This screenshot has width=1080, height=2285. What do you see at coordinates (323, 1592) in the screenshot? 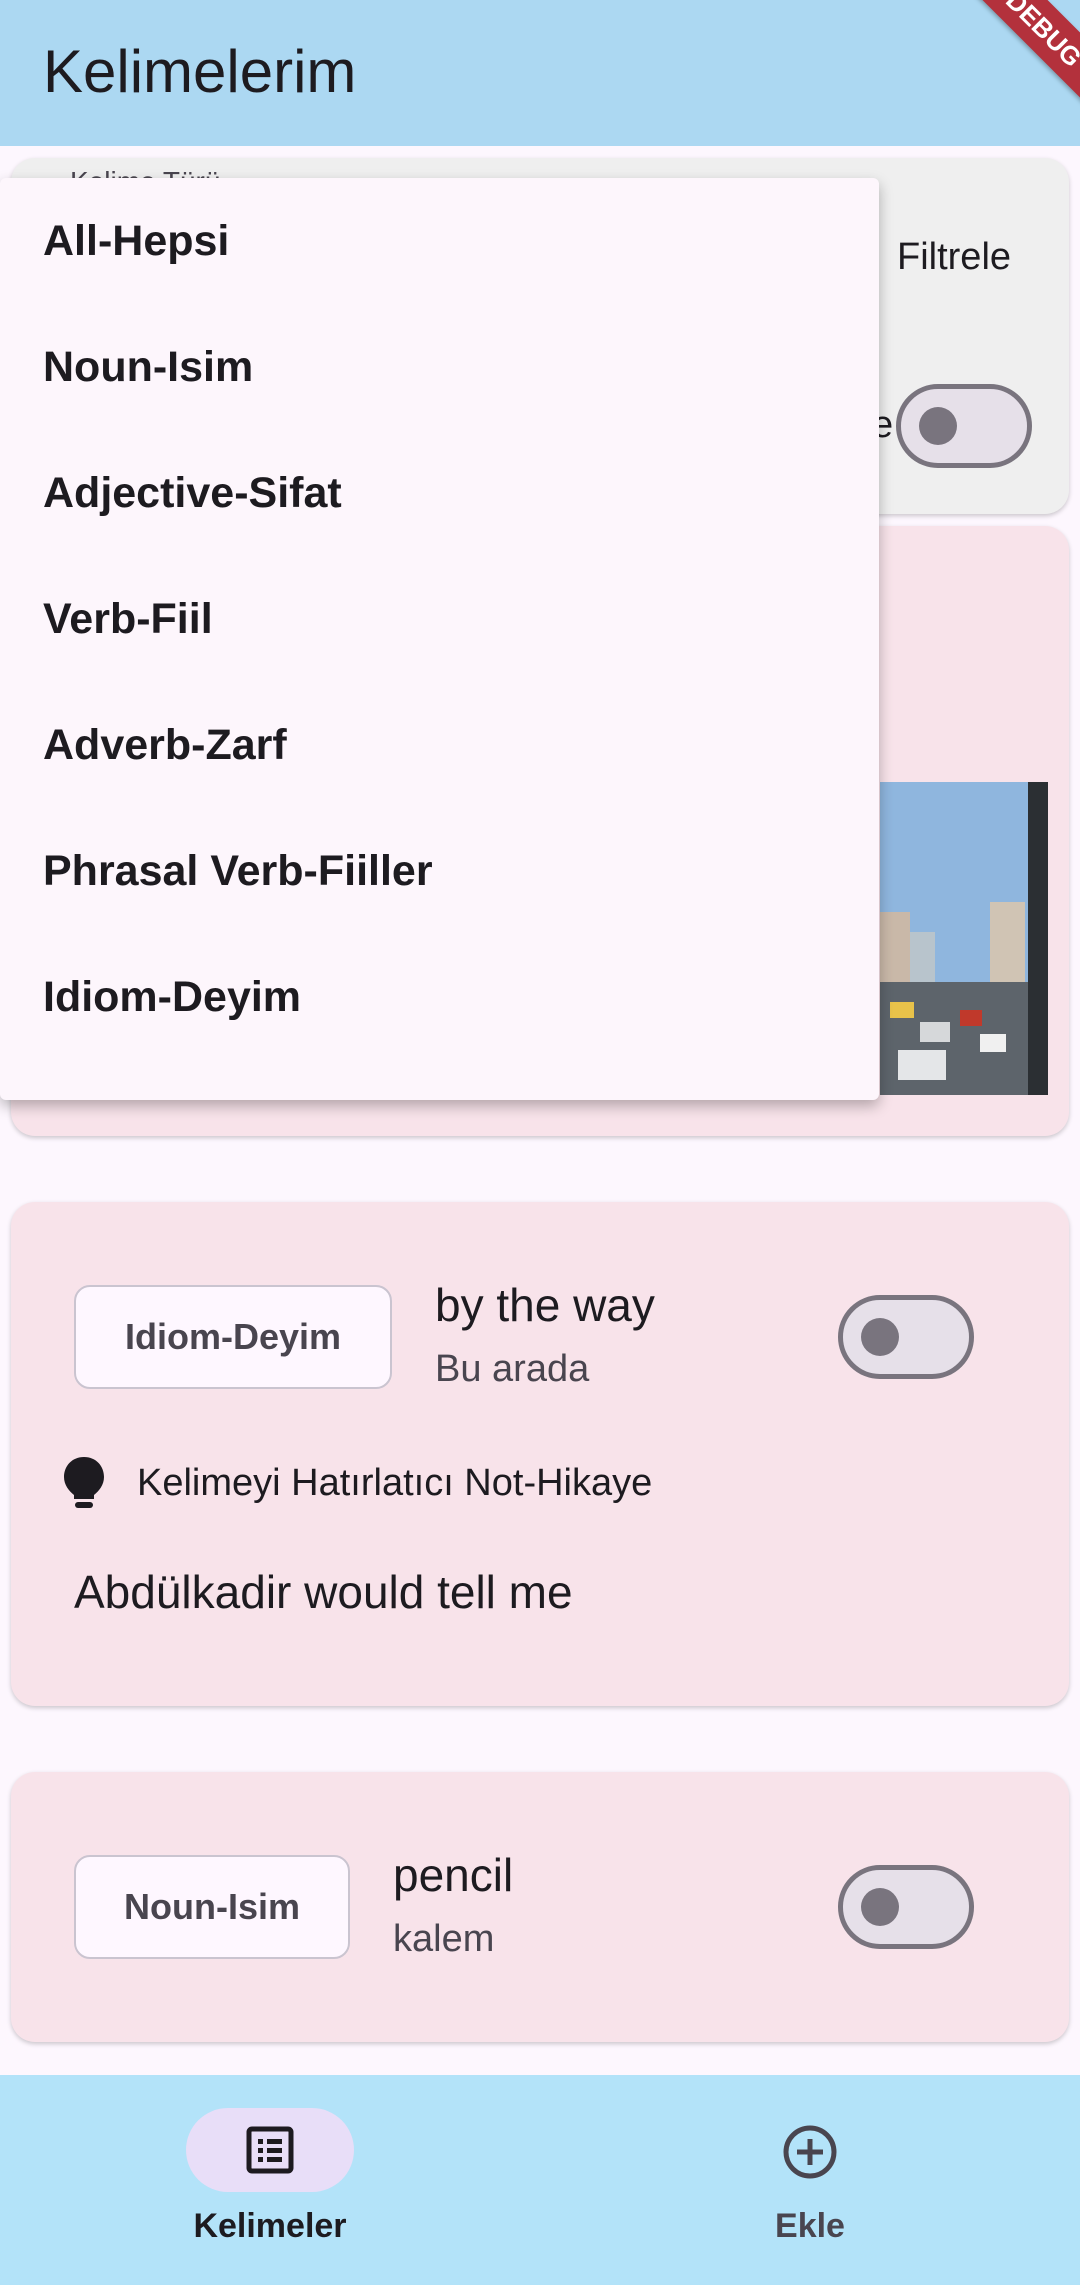
I see `memory-note-text: Abdülkadir would tell me` at bounding box center [323, 1592].